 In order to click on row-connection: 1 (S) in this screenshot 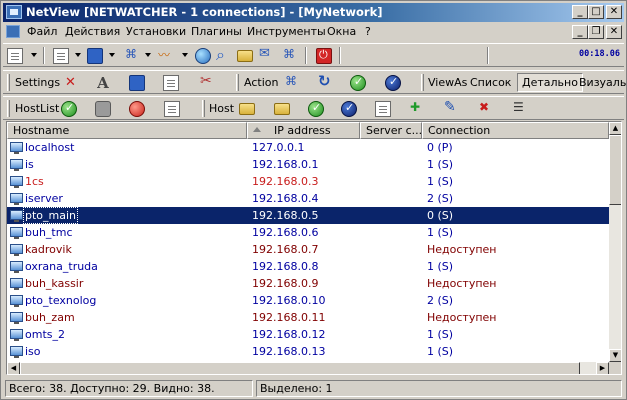, I will do `click(440, 266)`.